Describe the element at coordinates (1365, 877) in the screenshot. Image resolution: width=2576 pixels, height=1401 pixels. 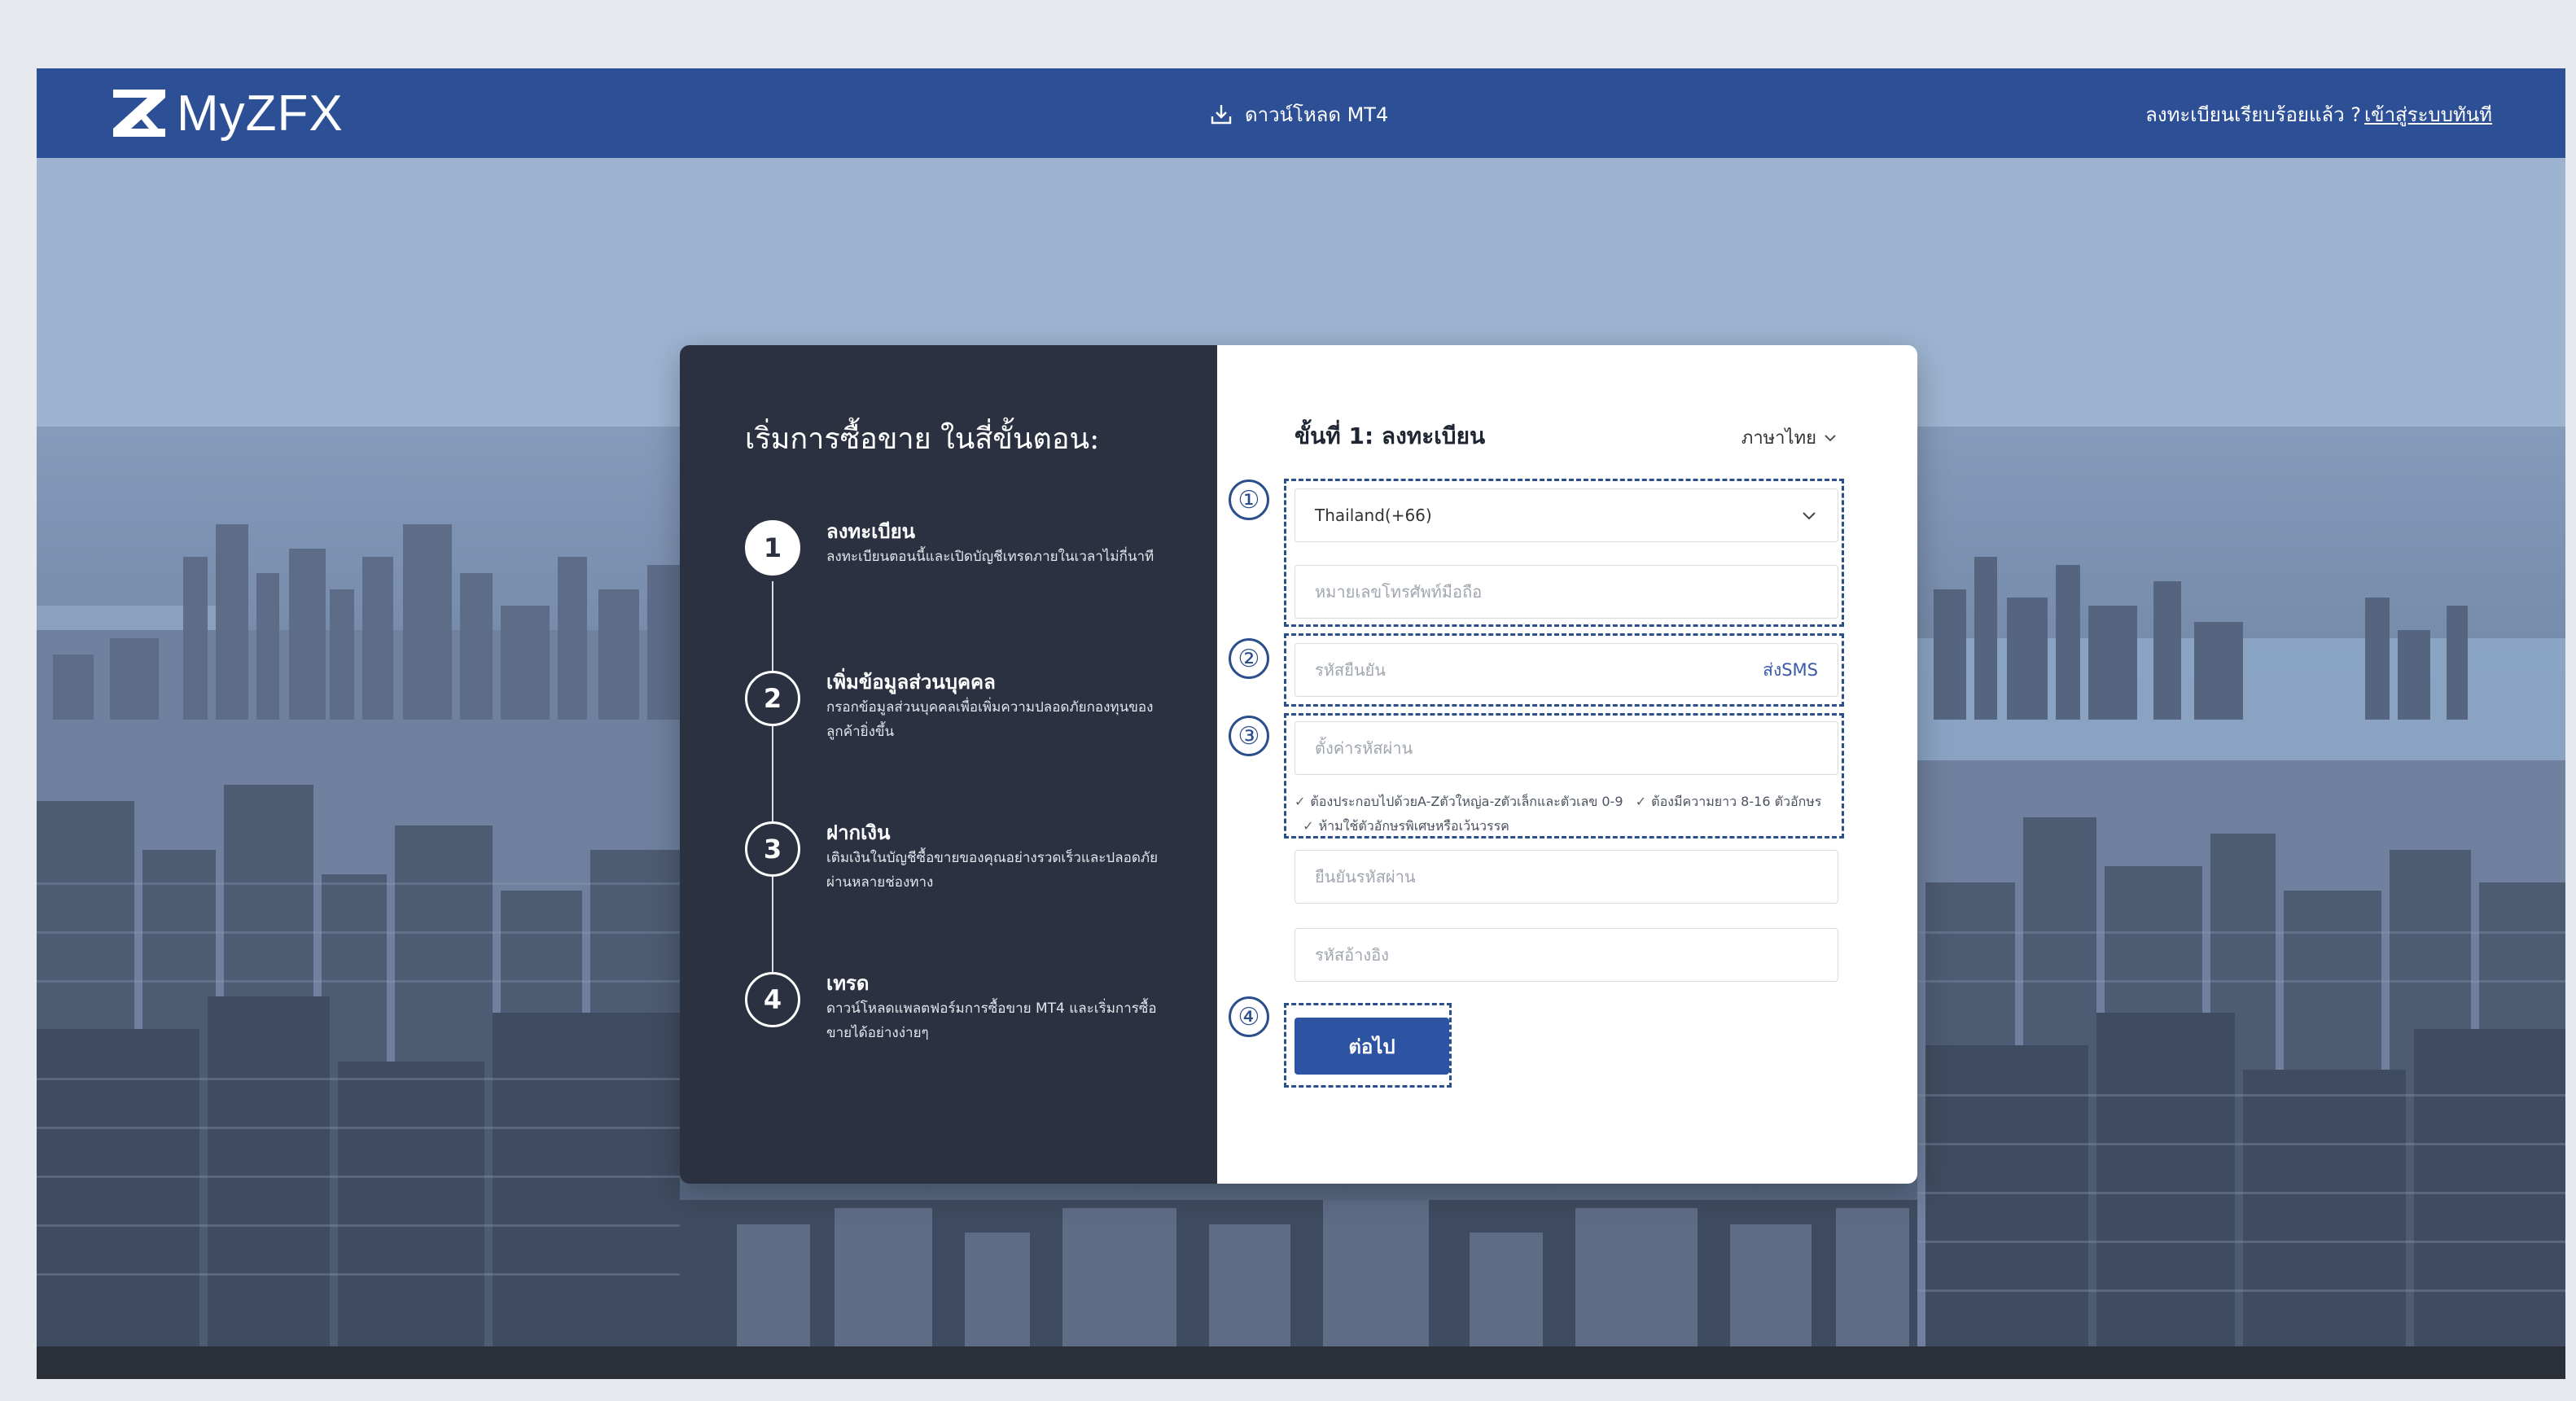
I see `confirm-placeholder: ยืนยันรหัสผ่าน` at that location.